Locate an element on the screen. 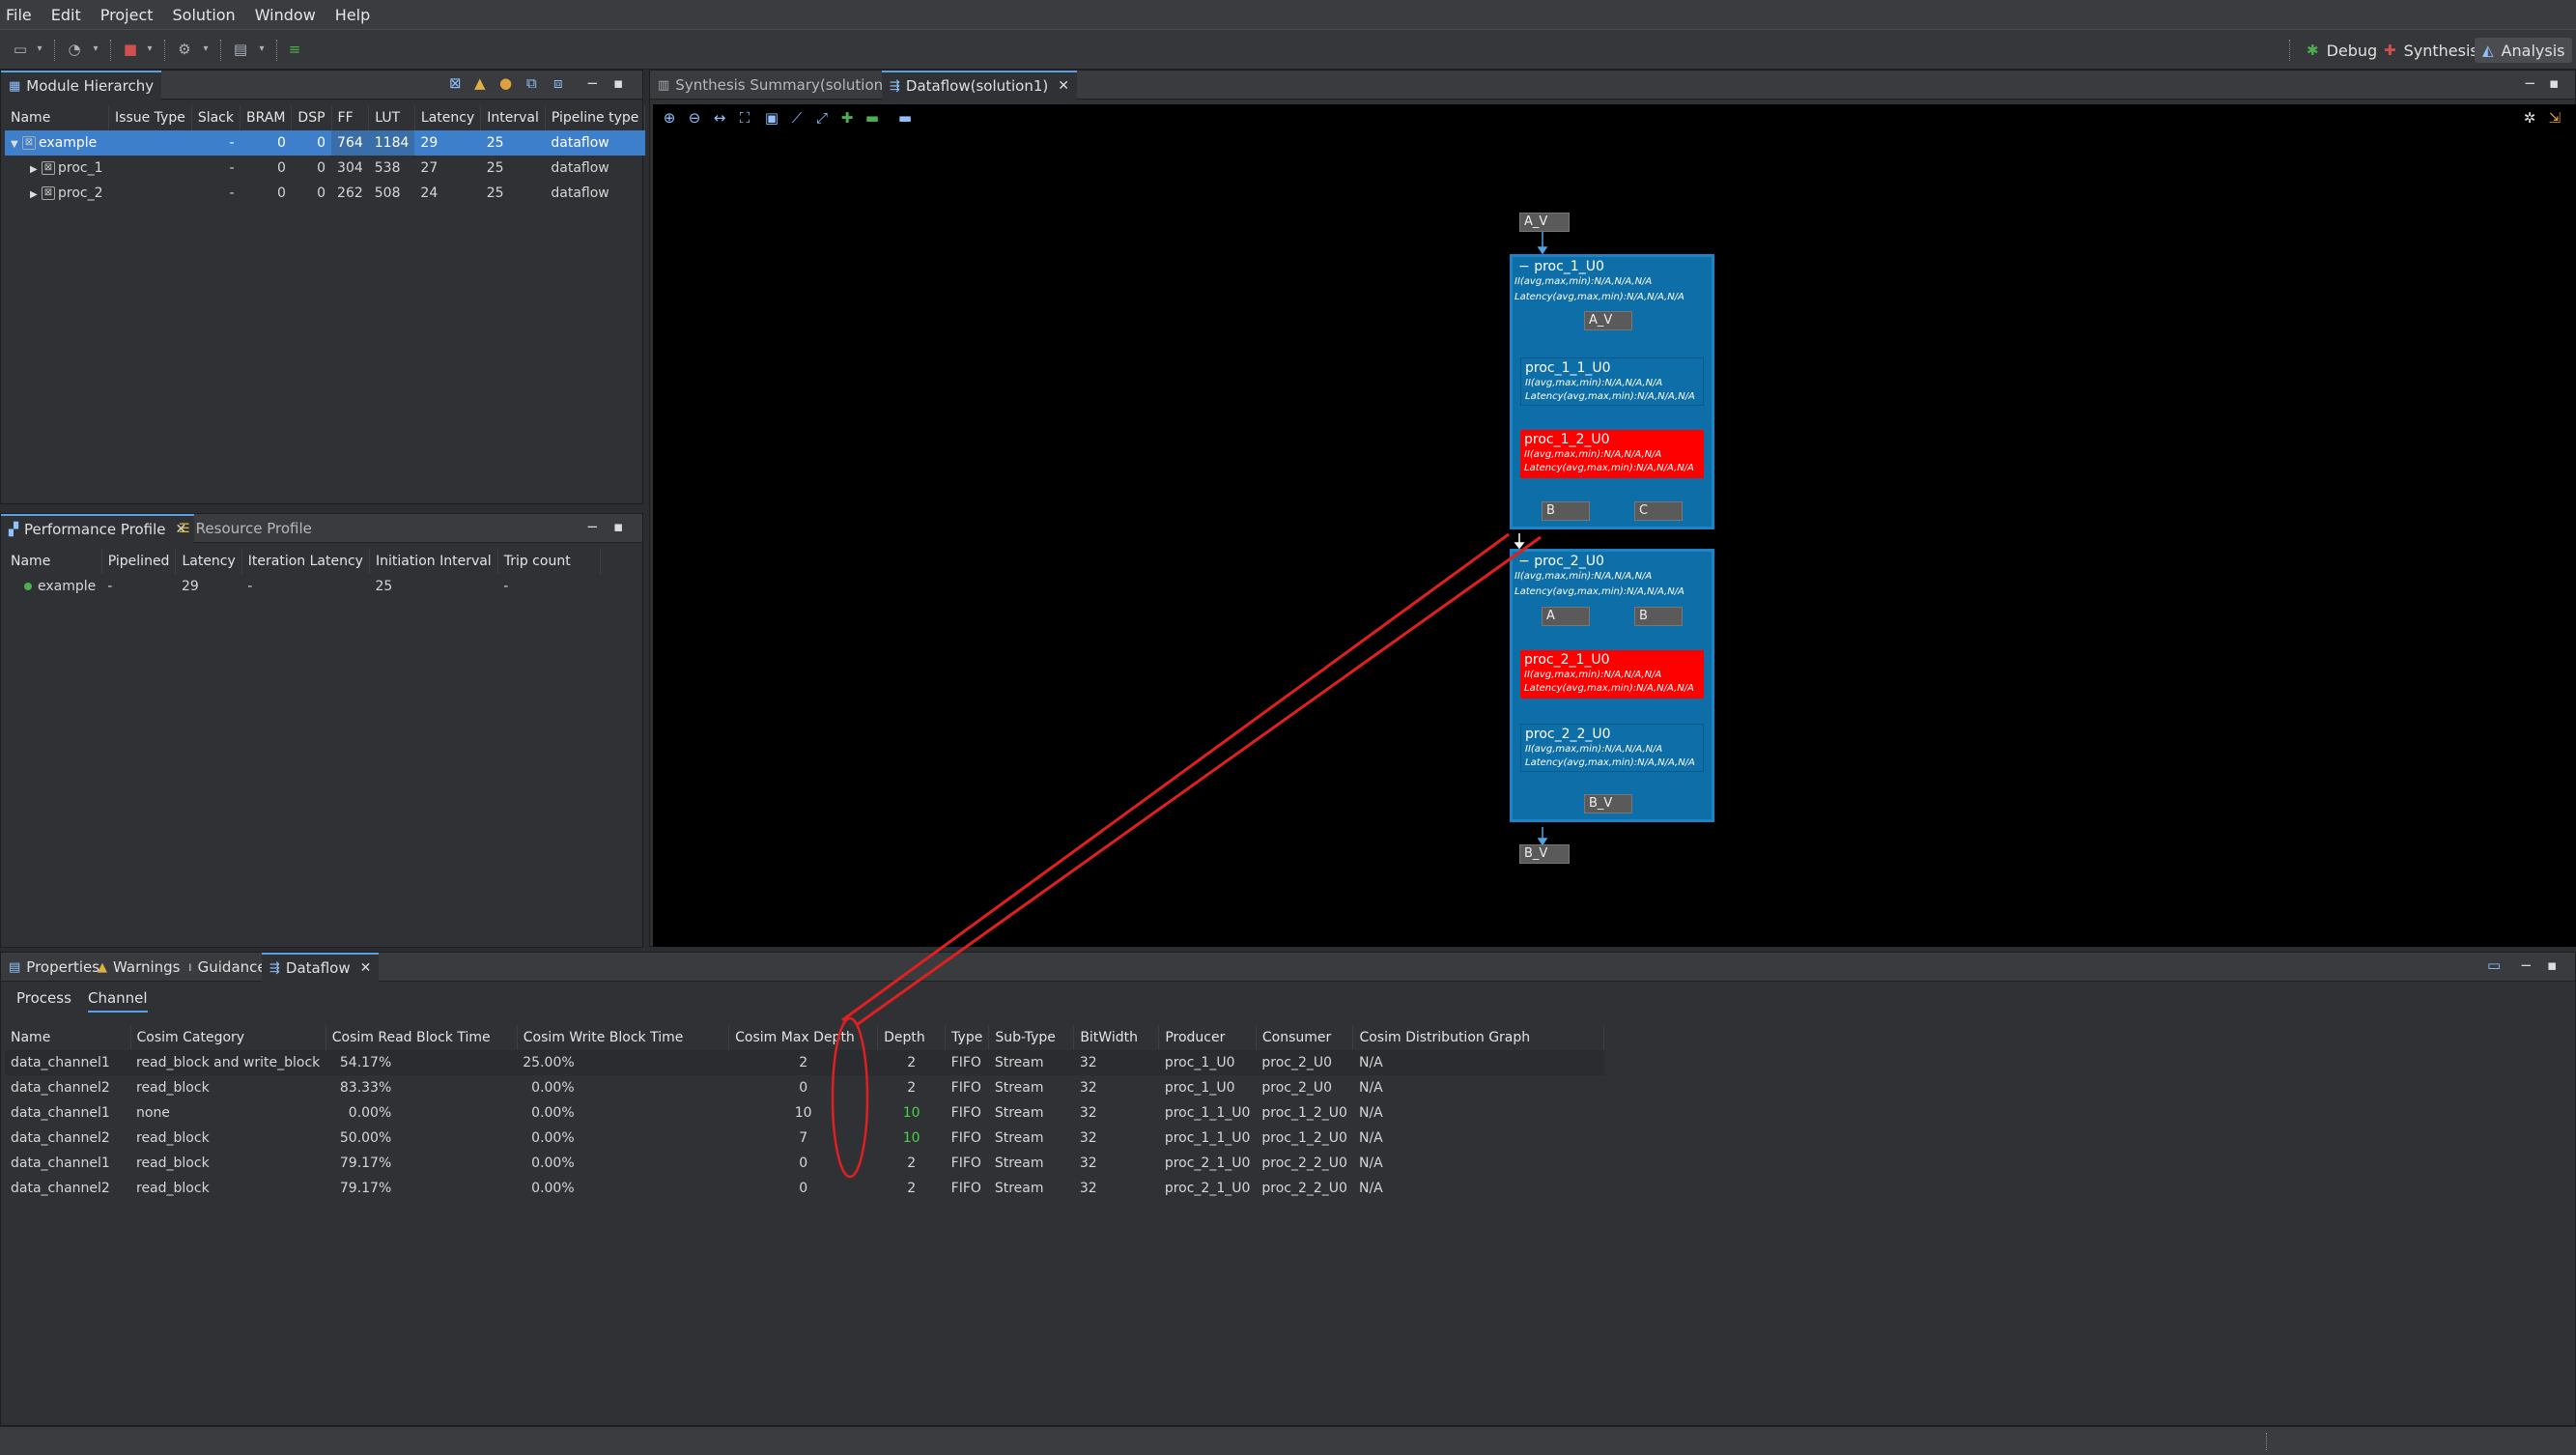 The width and height of the screenshot is (2576, 1455). perspective-analysis: ◭ Analysis is located at coordinates (2524, 51).